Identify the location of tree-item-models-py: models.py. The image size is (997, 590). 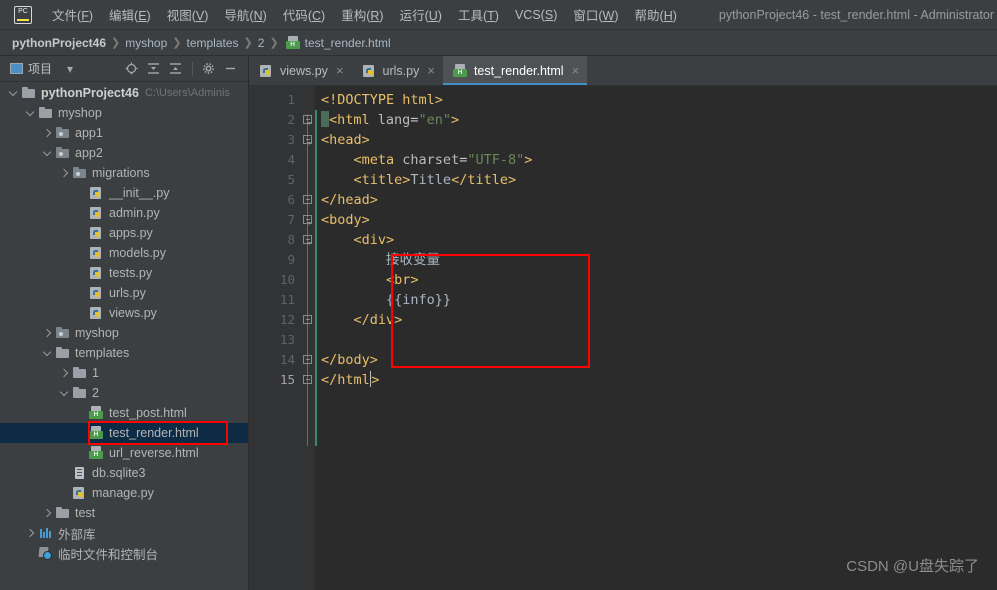
(124, 253).